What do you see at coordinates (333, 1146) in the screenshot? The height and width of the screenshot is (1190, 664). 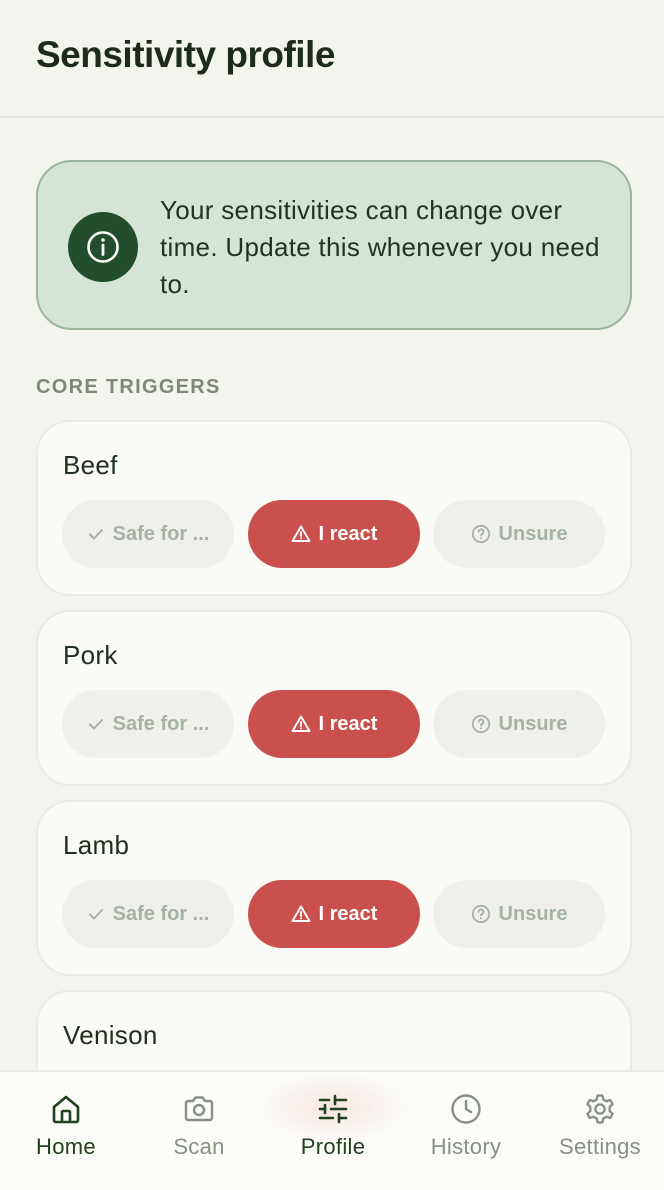 I see `nav-profile-label: Profile` at bounding box center [333, 1146].